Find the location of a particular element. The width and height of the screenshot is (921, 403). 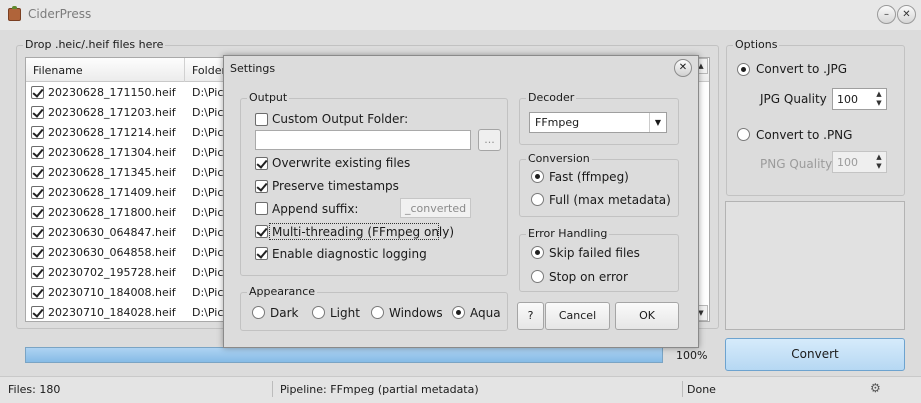

column-header-folder: Folder is located at coordinates (209, 70).